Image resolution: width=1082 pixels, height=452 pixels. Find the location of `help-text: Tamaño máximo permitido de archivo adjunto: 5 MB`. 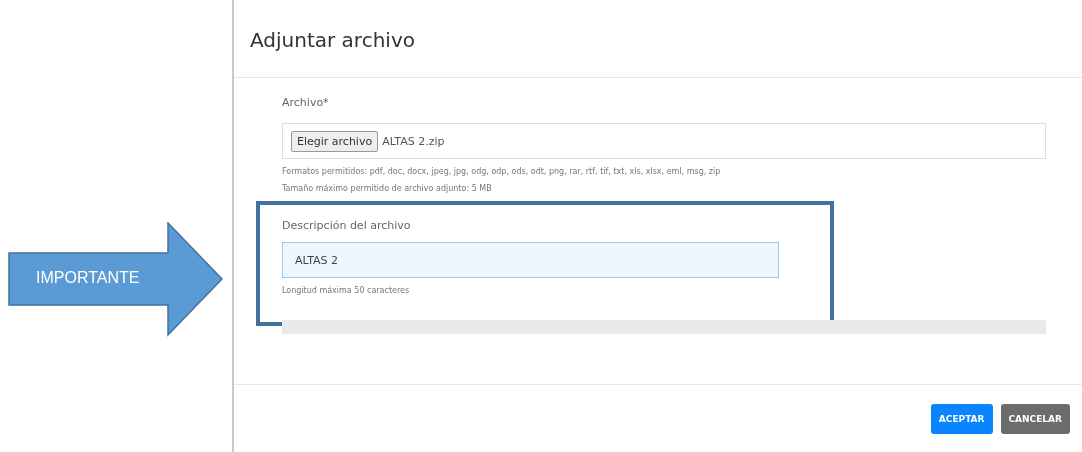

help-text: Tamaño máximo permitido de archivo adjunto: 5 MB is located at coordinates (387, 188).